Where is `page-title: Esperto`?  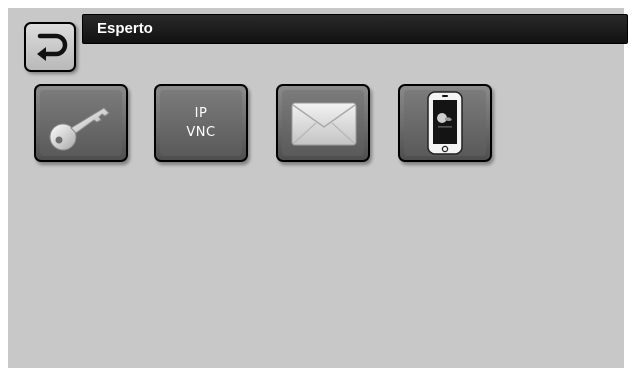 page-title: Esperto is located at coordinates (125, 28).